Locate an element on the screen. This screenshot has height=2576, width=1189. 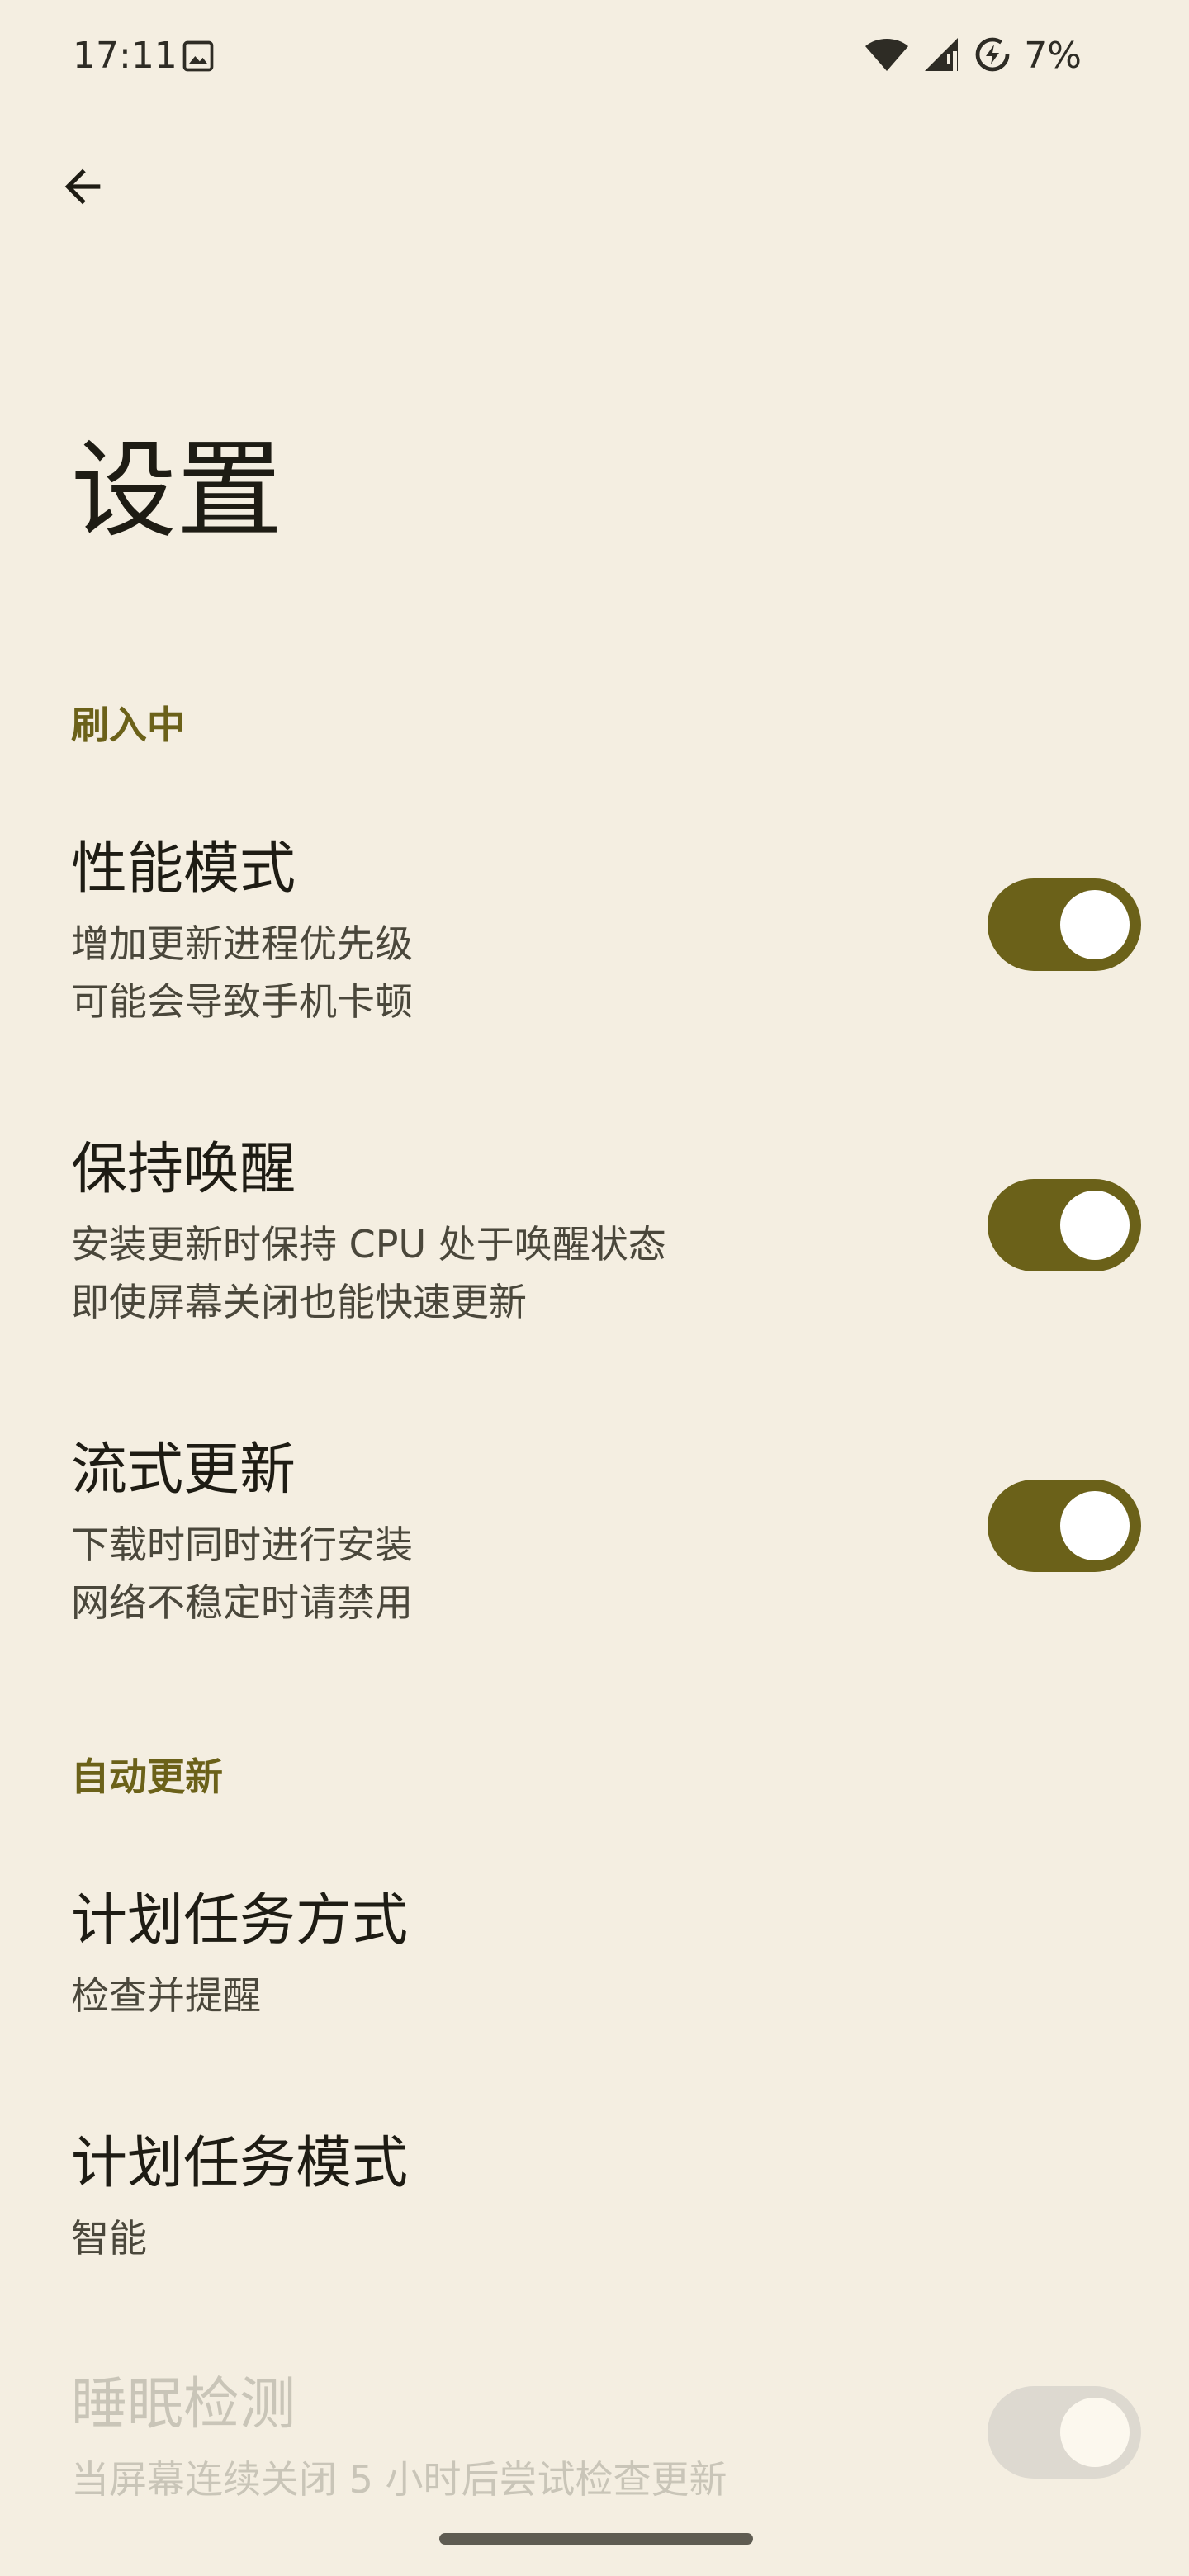
arrow-back-icon is located at coordinates (82, 188).